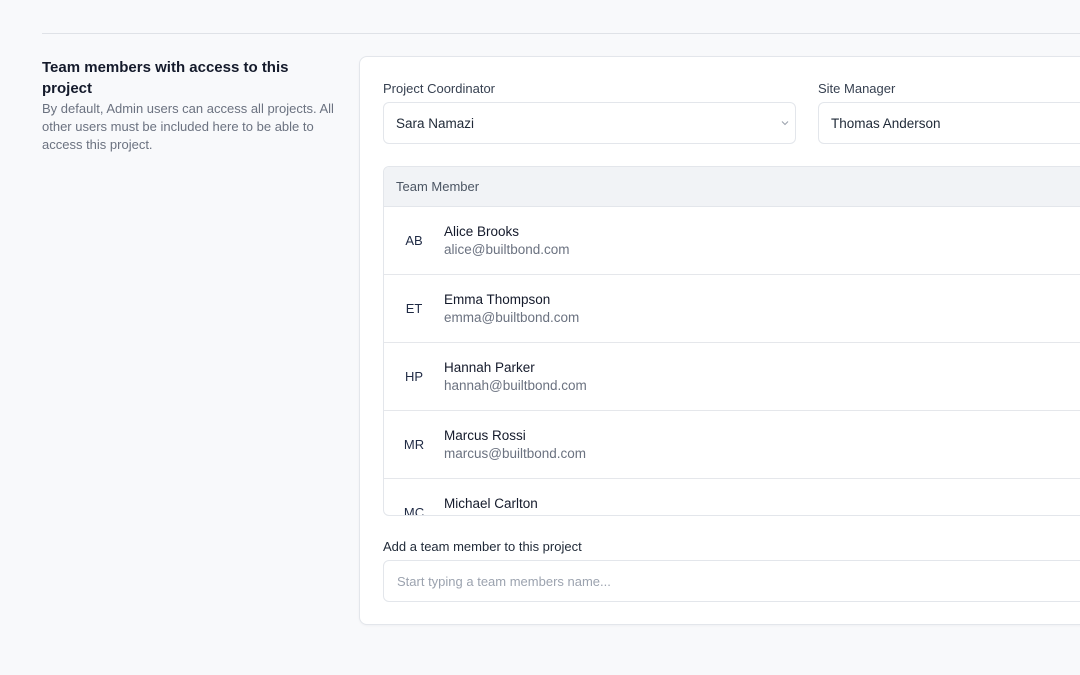  Describe the element at coordinates (732, 309) in the screenshot. I see `table-row: ET Emma Thompson emma@builtbond.com` at that location.